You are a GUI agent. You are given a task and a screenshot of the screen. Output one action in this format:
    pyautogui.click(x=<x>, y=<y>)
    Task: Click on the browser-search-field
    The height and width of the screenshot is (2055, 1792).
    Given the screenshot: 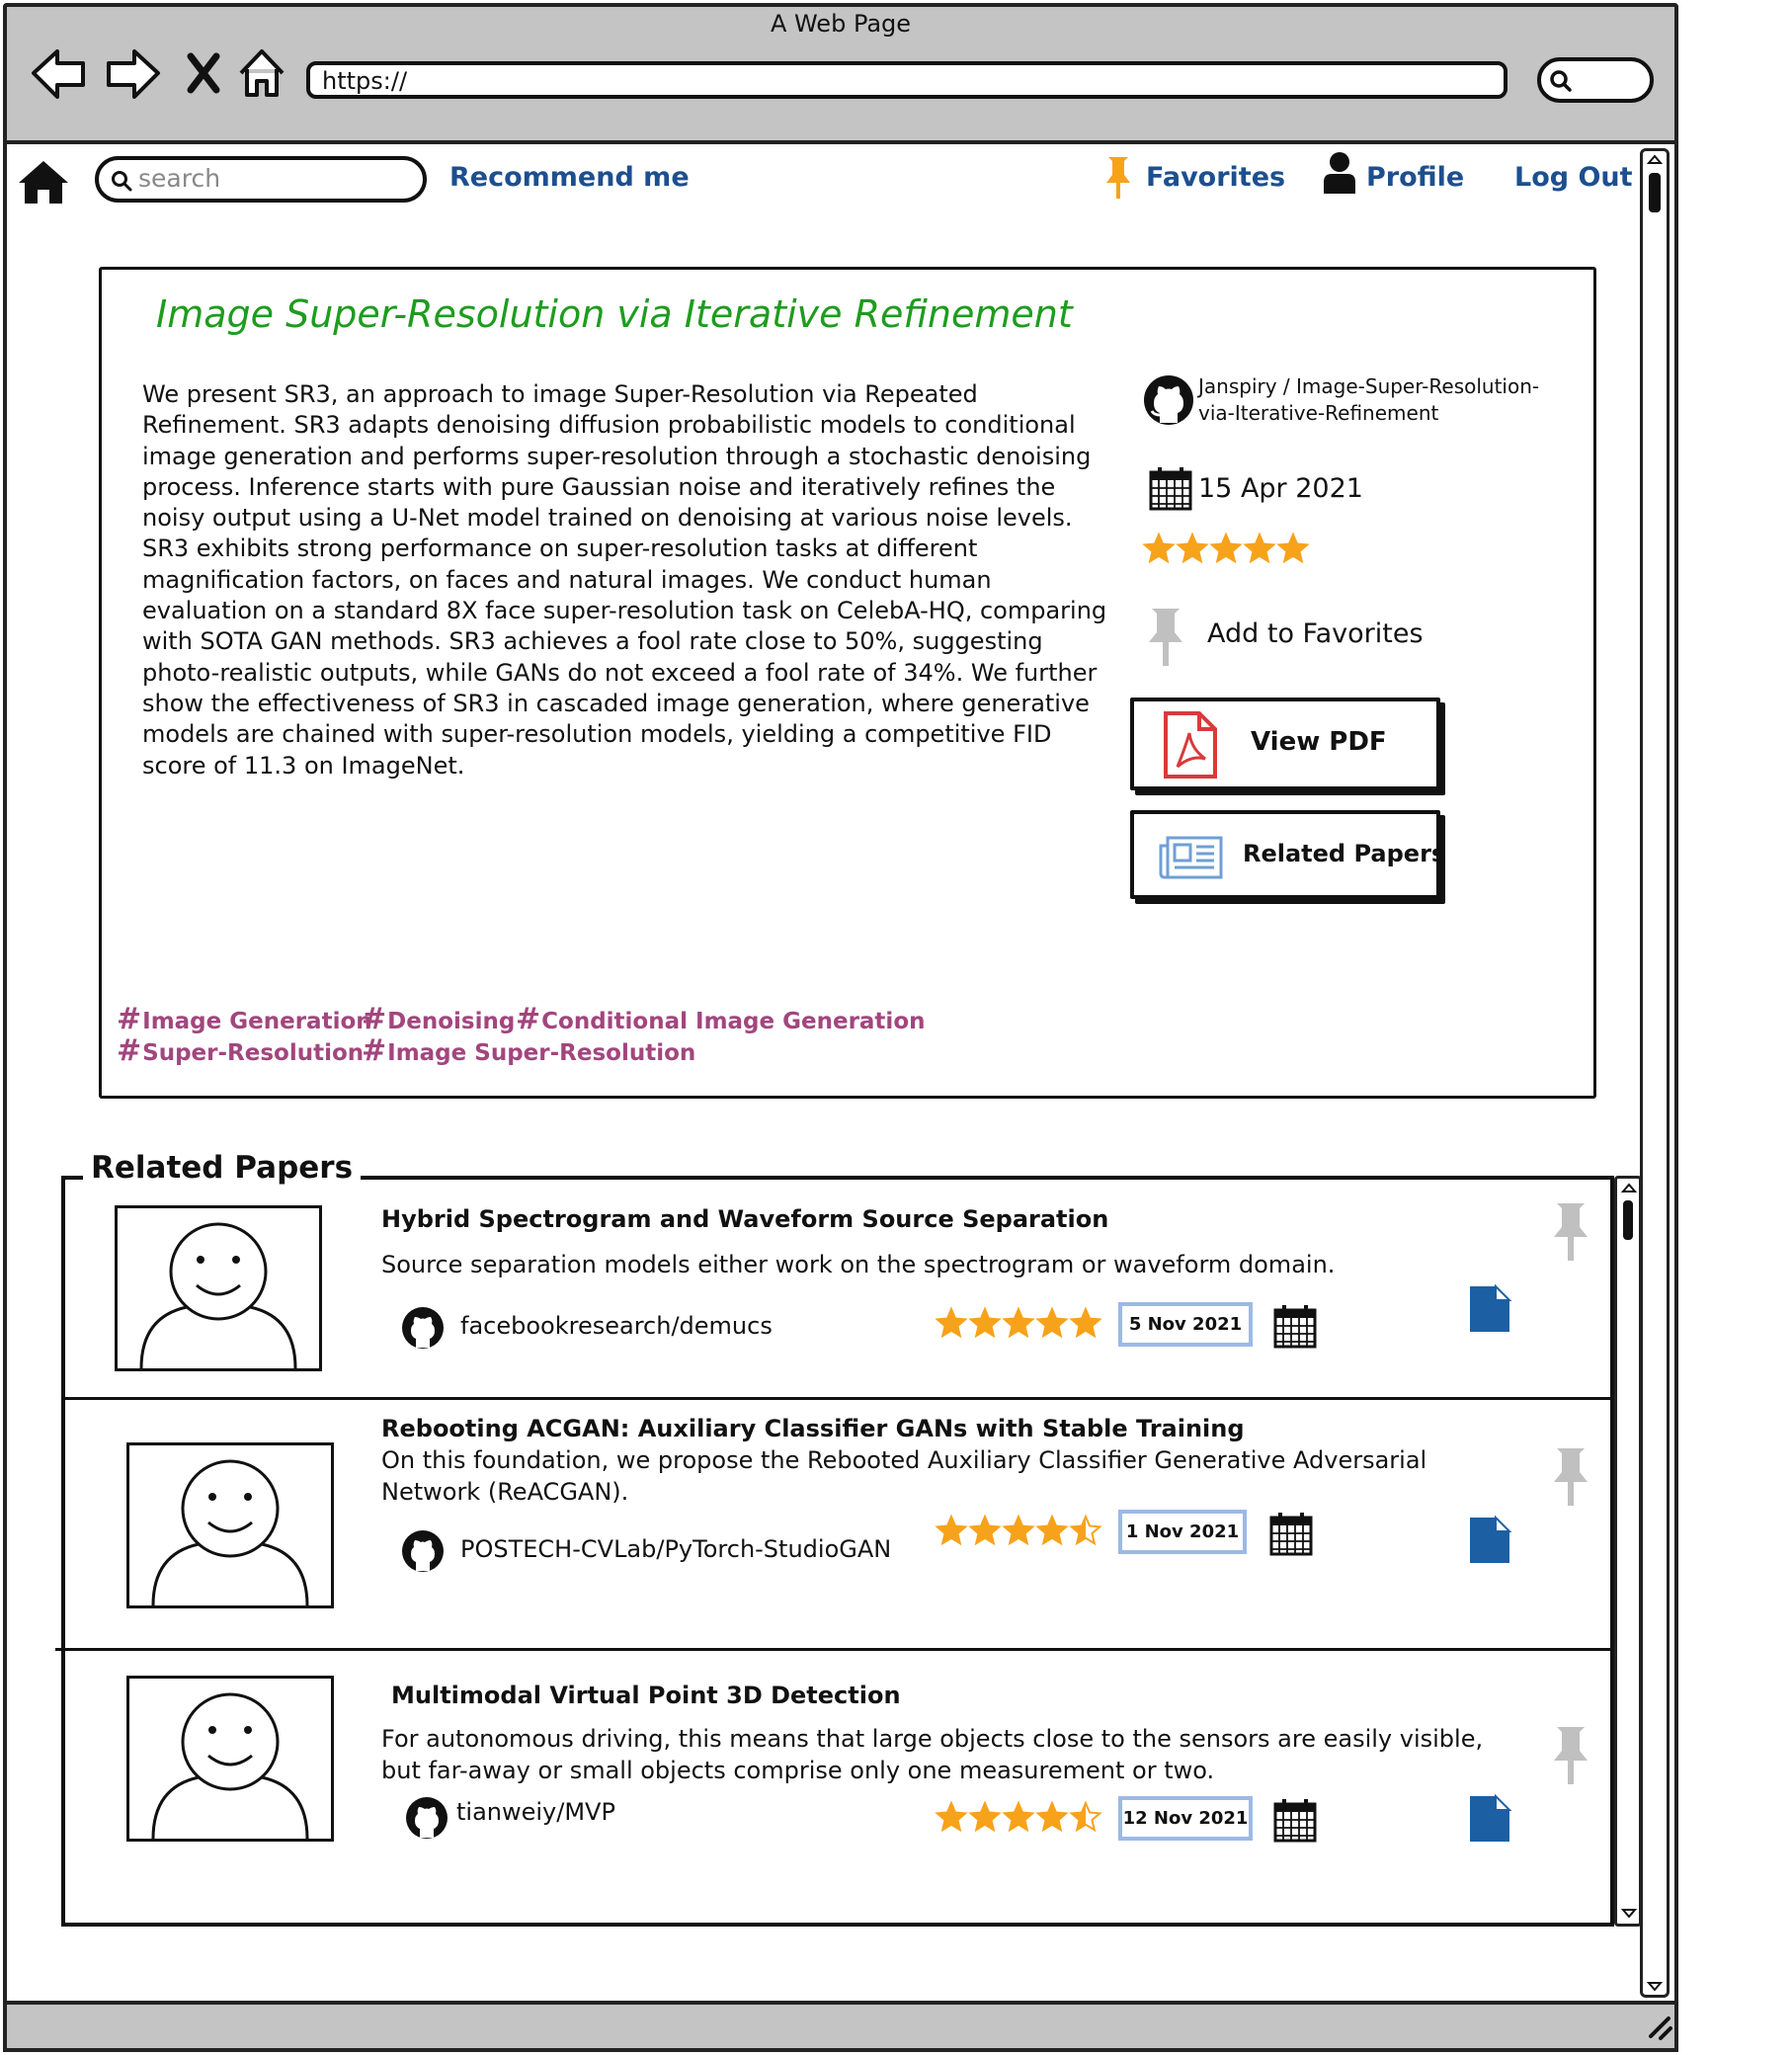 What is the action you would take?
    pyautogui.click(x=1596, y=80)
    